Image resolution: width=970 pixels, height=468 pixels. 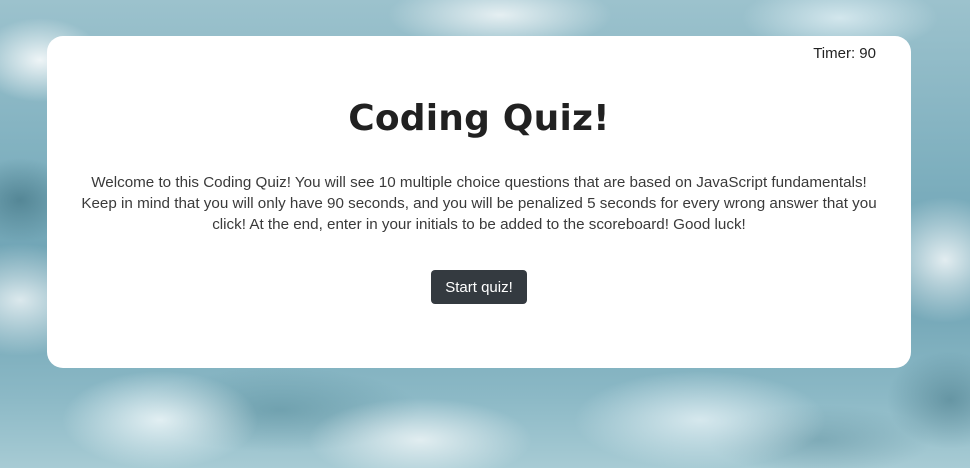 What do you see at coordinates (479, 287) in the screenshot?
I see `start-quiz-button: Start quiz!` at bounding box center [479, 287].